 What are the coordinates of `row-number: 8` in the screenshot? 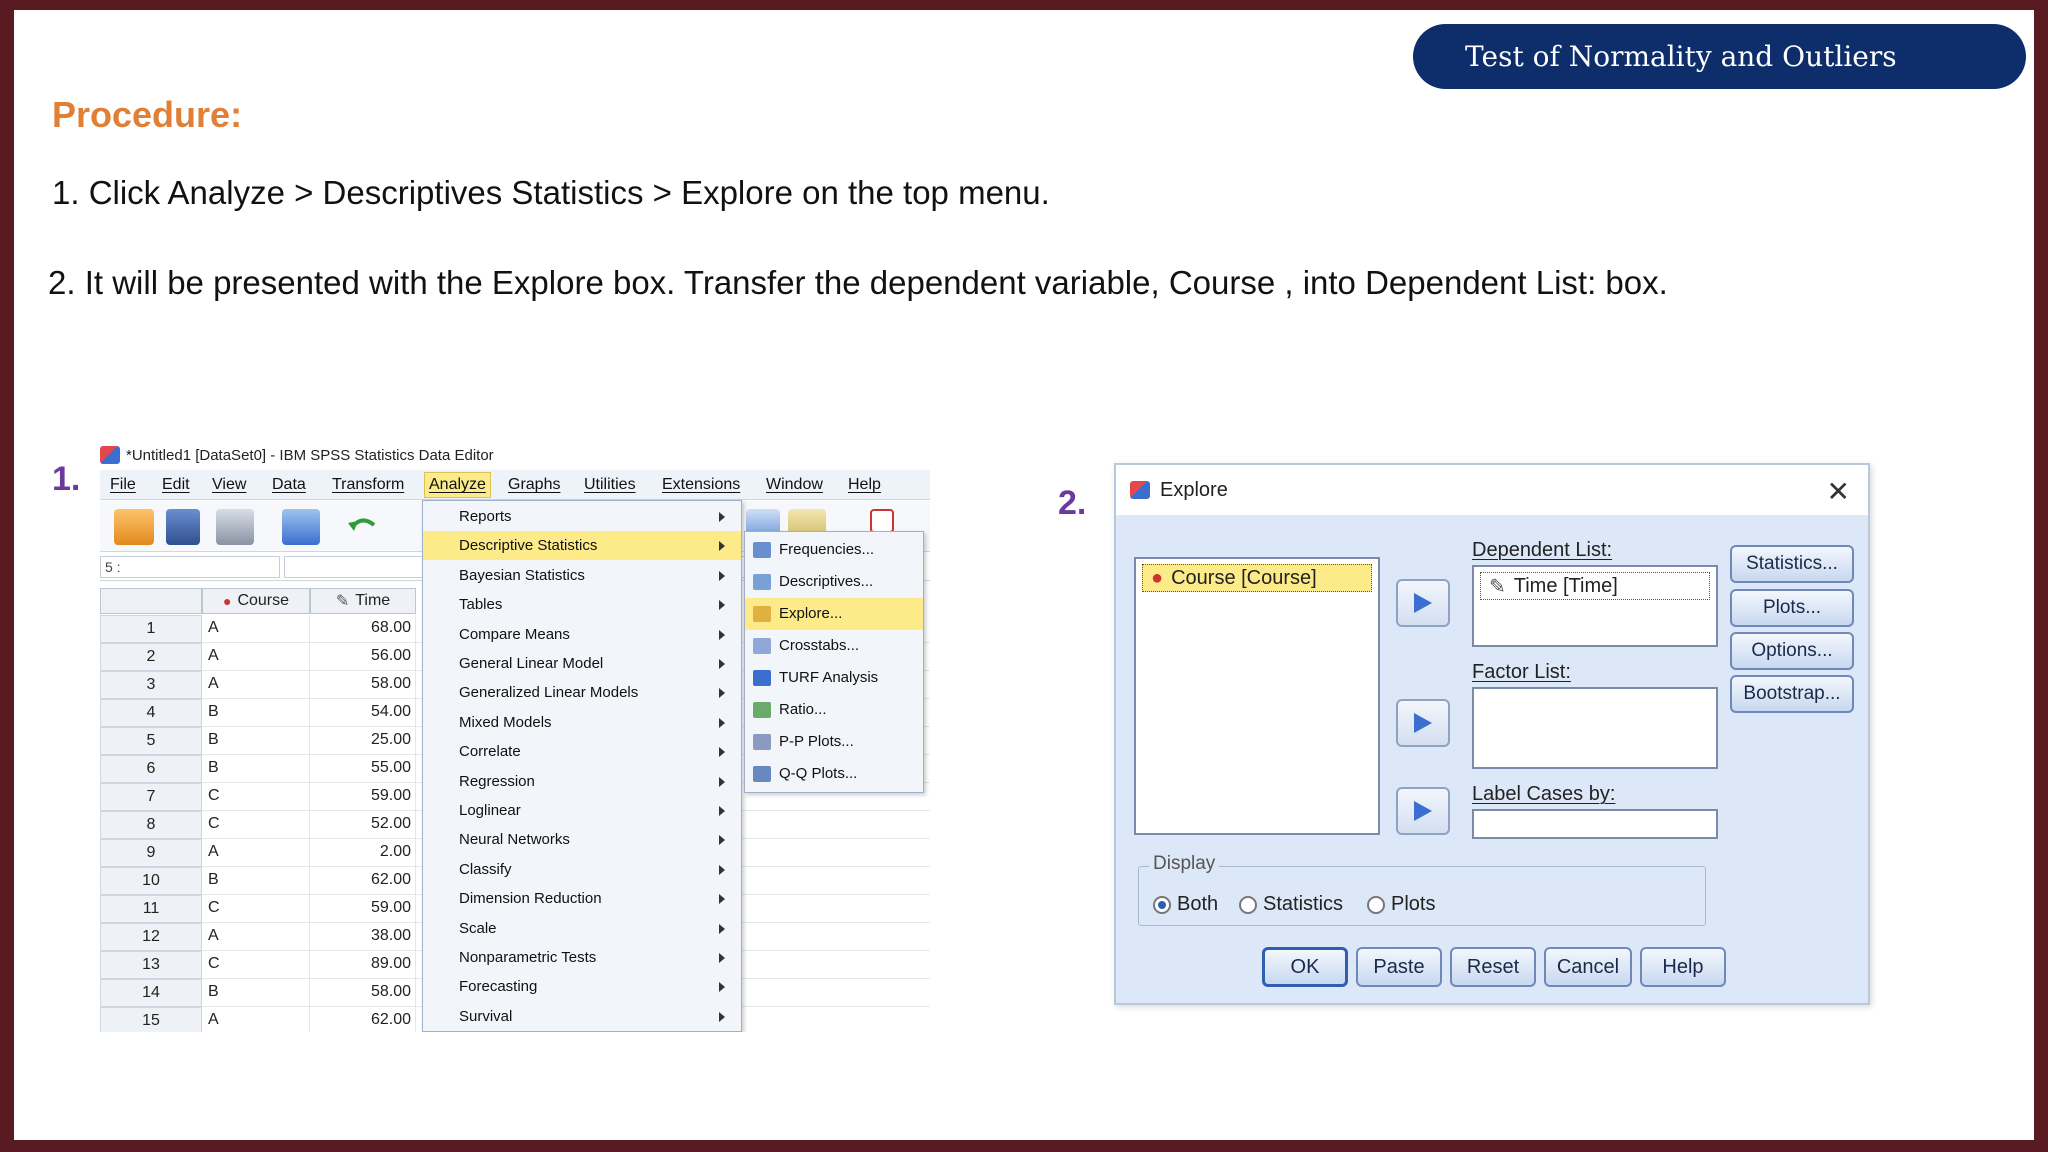 It's located at (151, 825).